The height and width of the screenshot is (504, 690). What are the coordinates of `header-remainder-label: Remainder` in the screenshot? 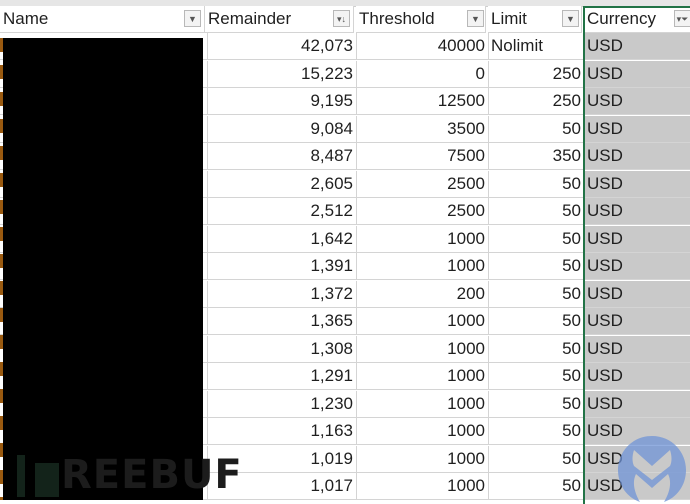 It's located at (250, 18).